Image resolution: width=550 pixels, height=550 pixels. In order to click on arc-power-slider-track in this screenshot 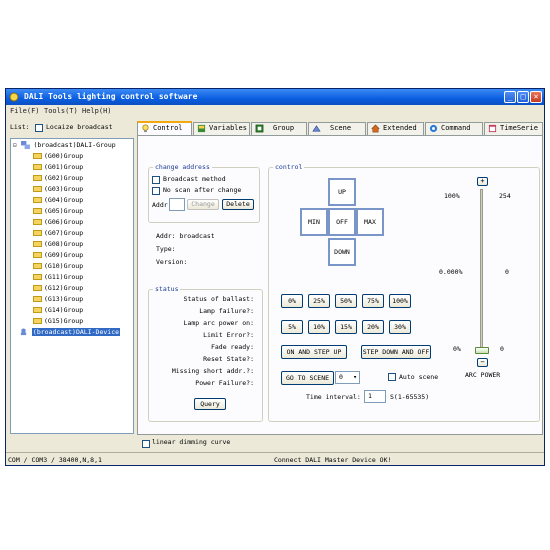, I will do `click(481, 270)`.